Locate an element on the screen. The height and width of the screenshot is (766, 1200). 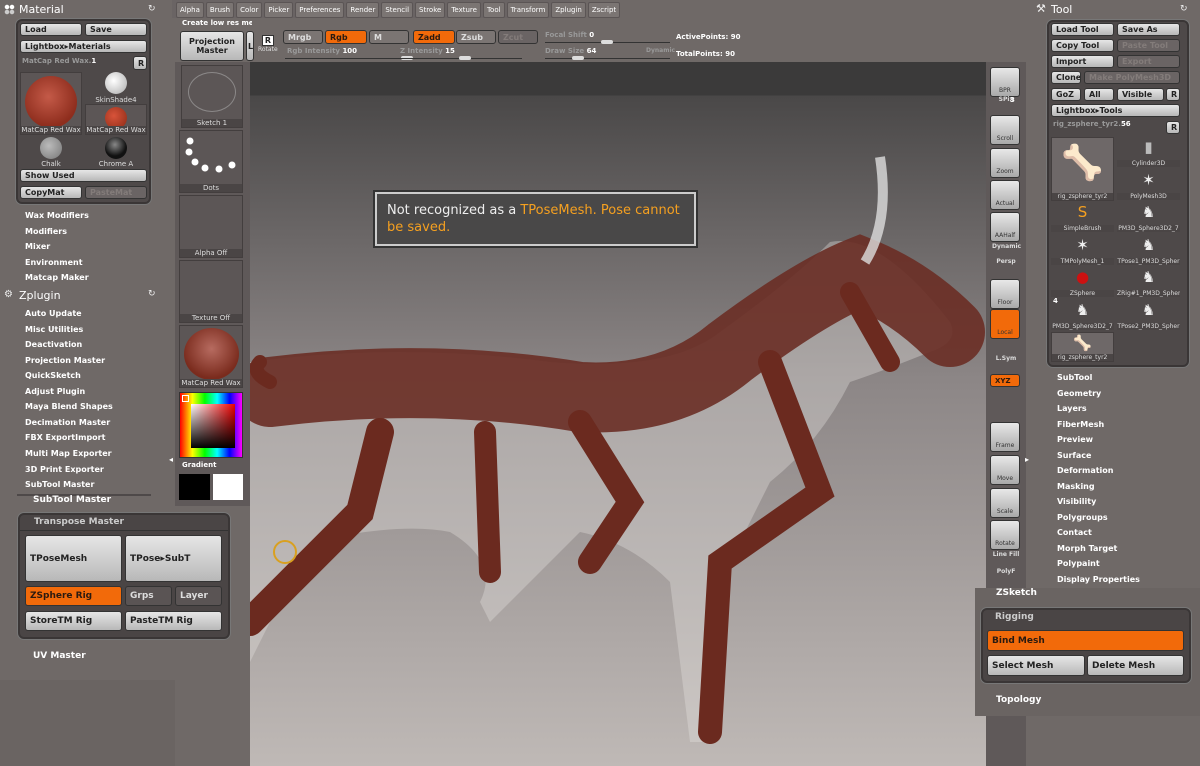
tool-thumb: ♞ TPose2_PM3D_Spher is located at coordinates (1148, 315).